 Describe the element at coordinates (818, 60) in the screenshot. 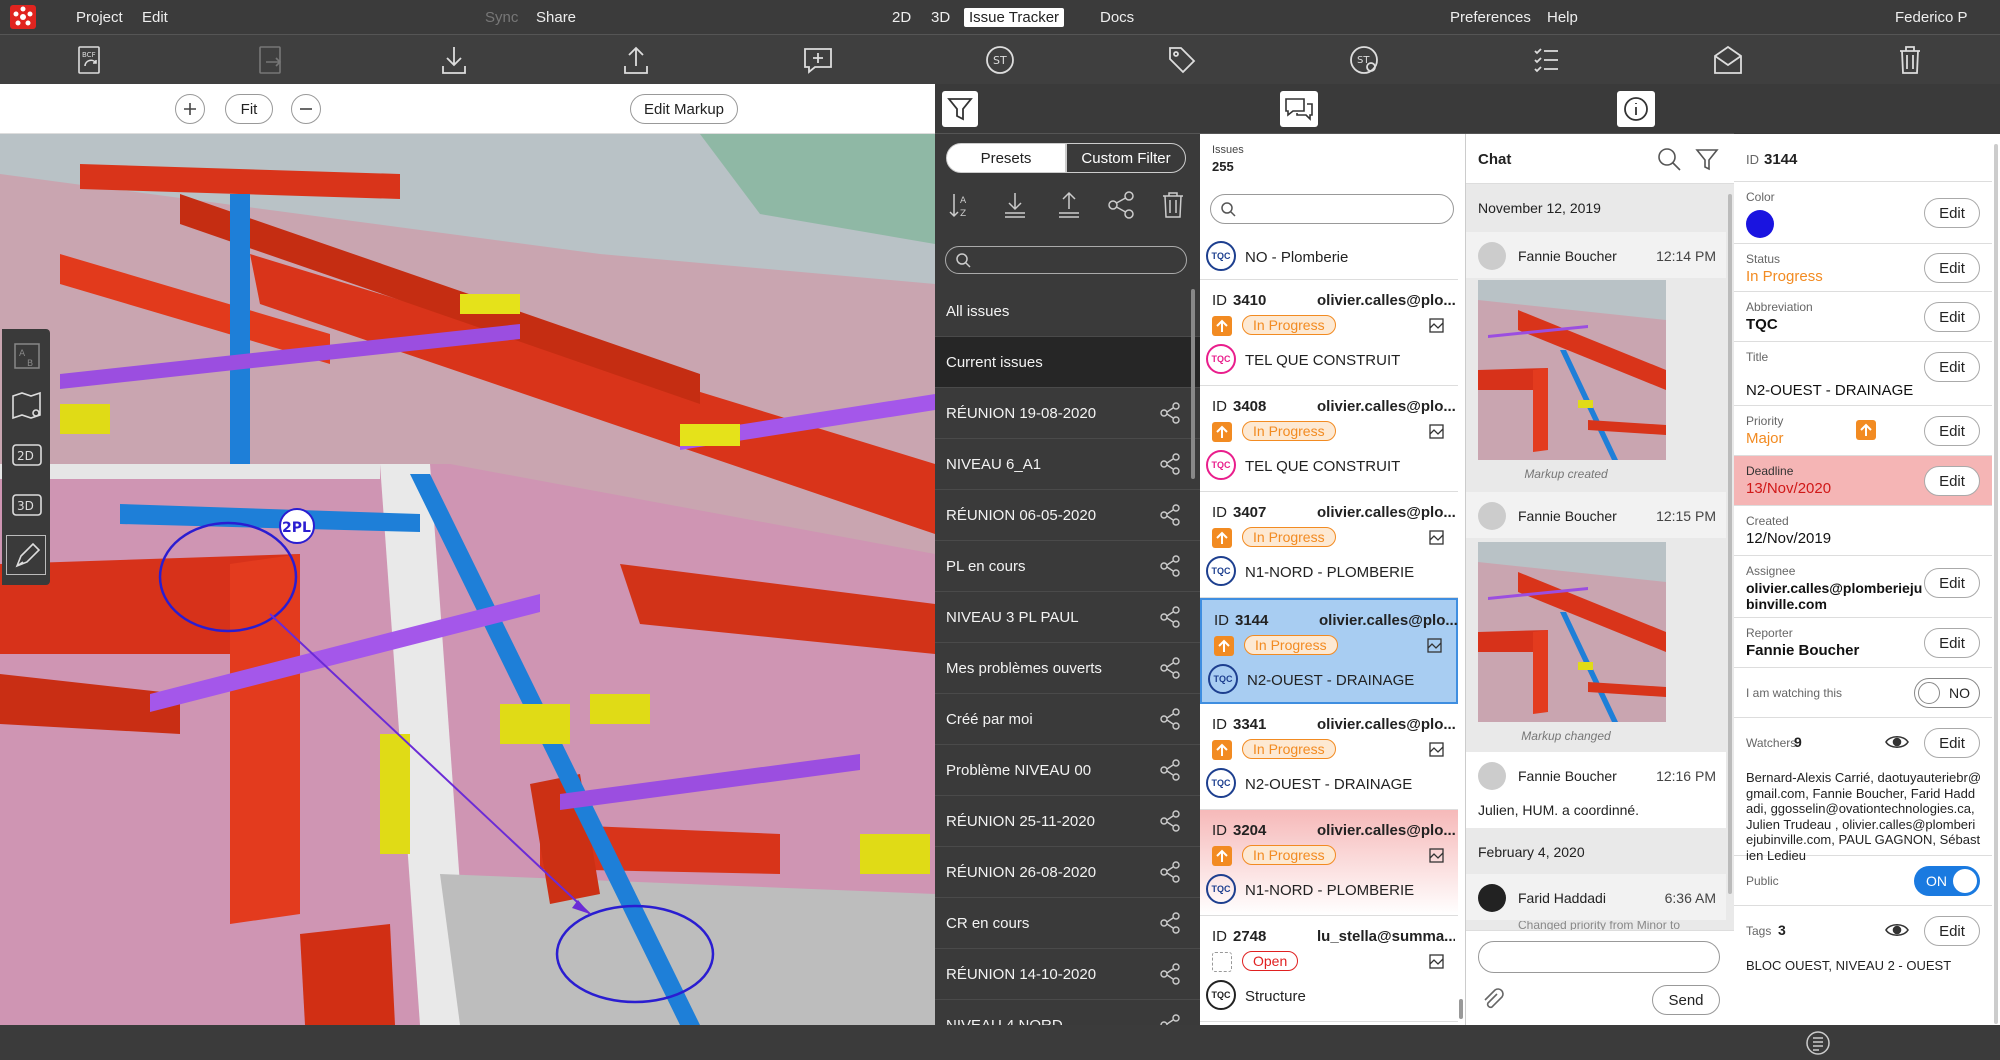

I see `add-comment-icon` at that location.